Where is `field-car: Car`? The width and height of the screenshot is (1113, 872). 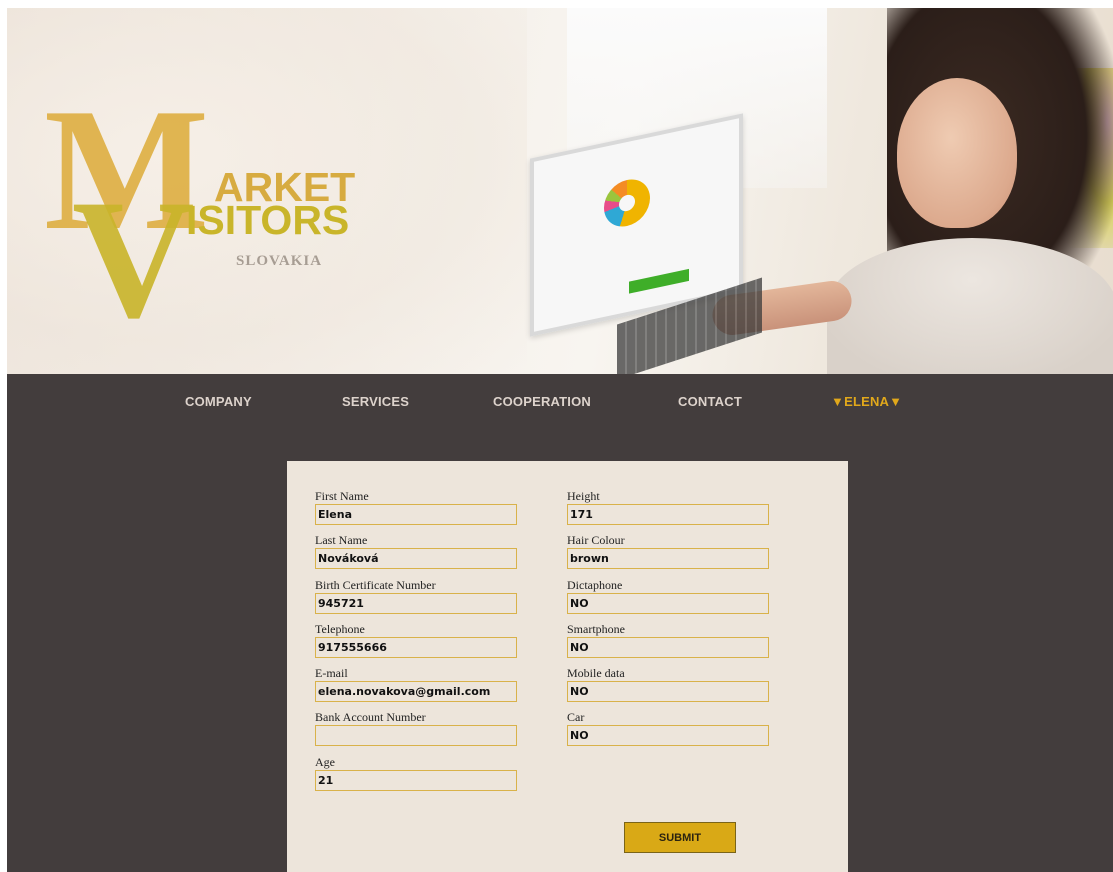
field-car: Car is located at coordinates (668, 728).